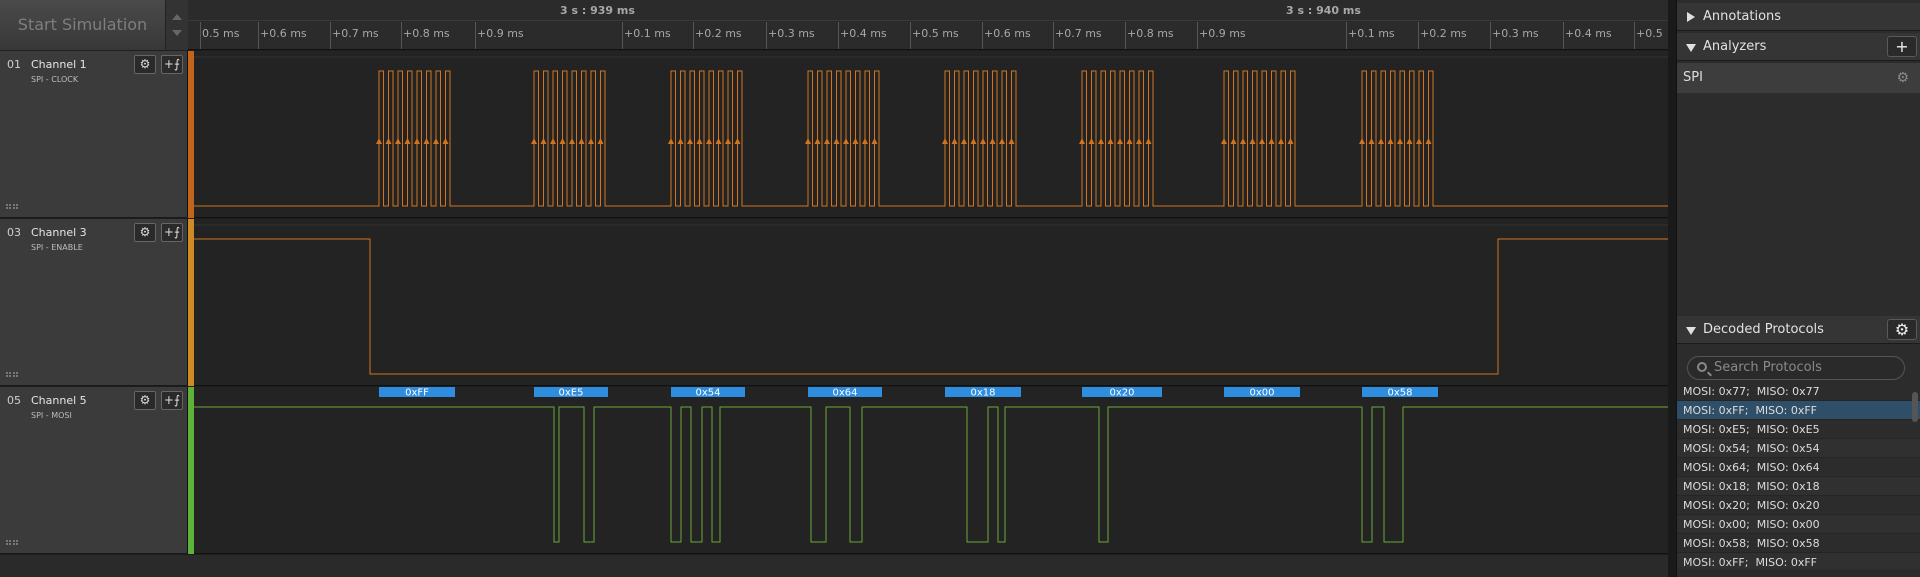 This screenshot has height=577, width=1920. What do you see at coordinates (1798, 505) in the screenshot?
I see `protocol-list-item: MOSI: 0x20; MISO: 0x20` at bounding box center [1798, 505].